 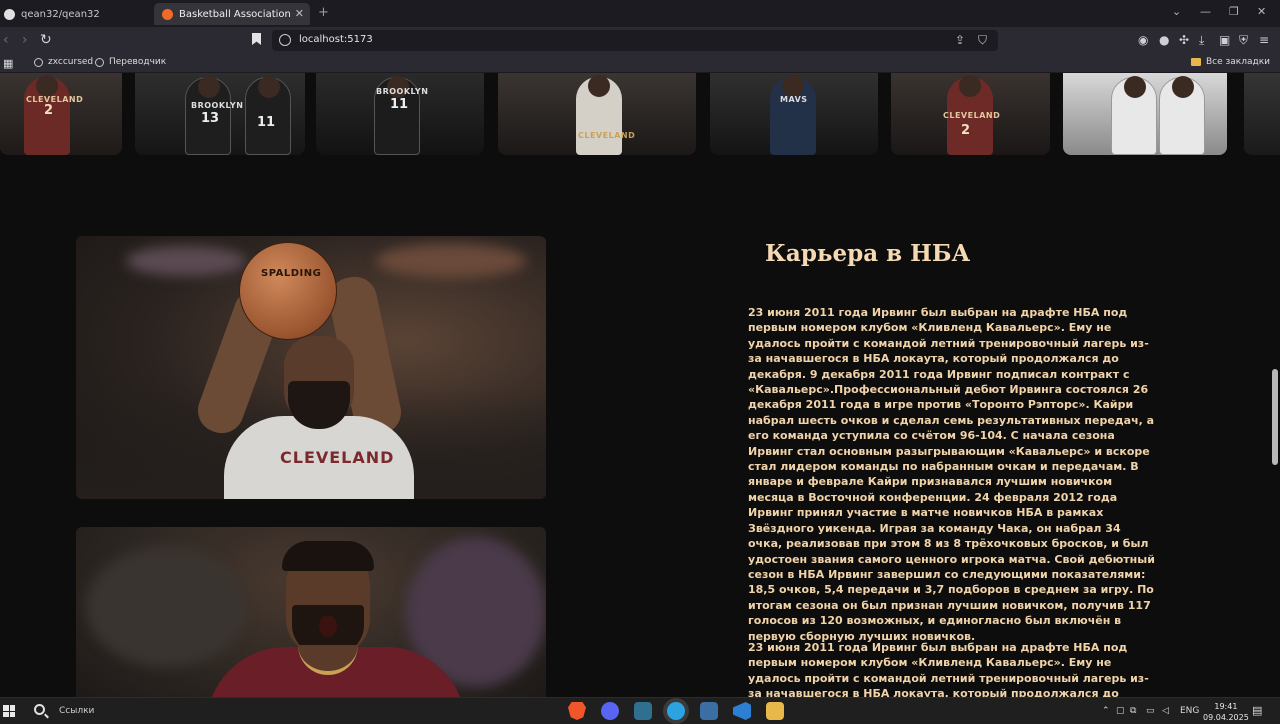 What do you see at coordinates (1120, 711) in the screenshot?
I see `tray-app-icon: ▢` at bounding box center [1120, 711].